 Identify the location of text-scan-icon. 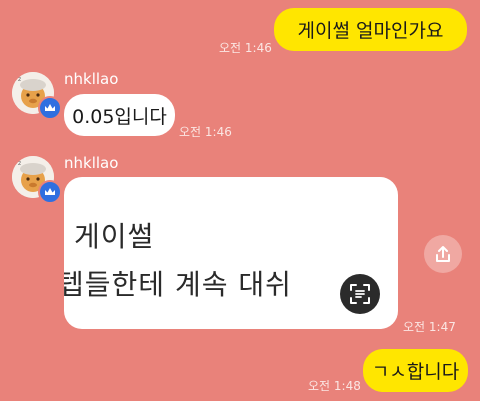
(360, 294).